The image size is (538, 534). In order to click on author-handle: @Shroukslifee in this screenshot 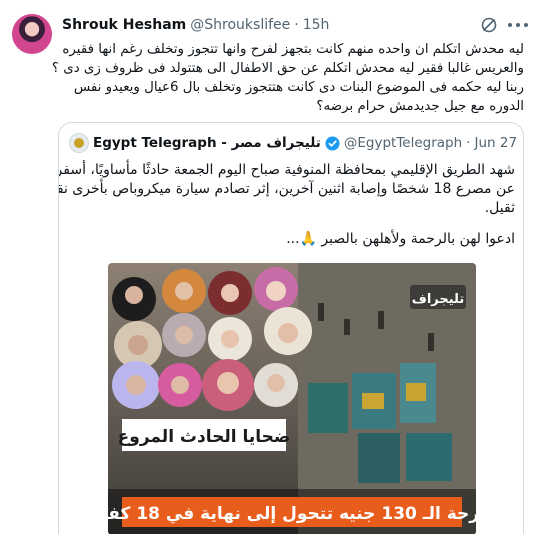, I will do `click(240, 25)`.